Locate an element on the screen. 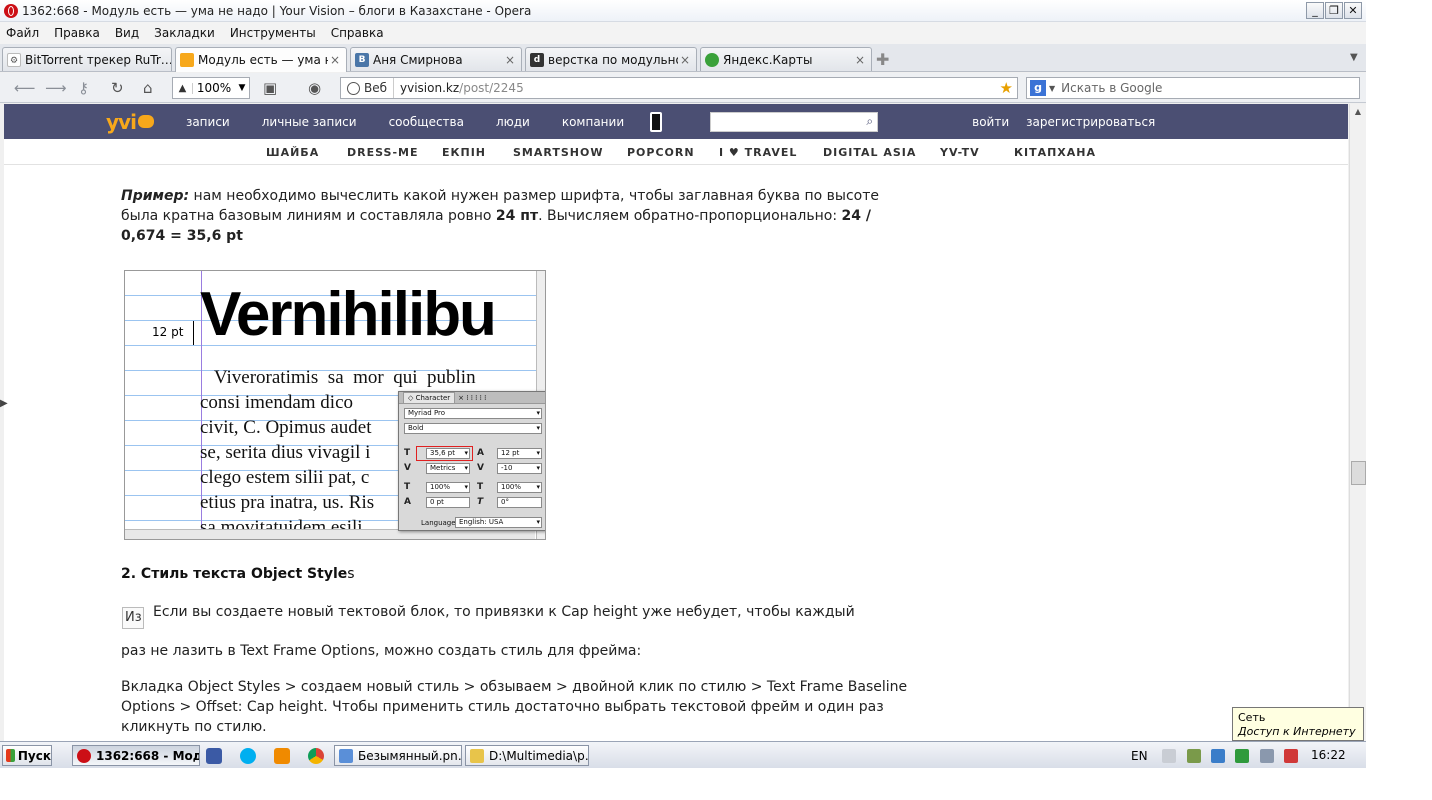  close-window-button: ✕ is located at coordinates (1353, 10).